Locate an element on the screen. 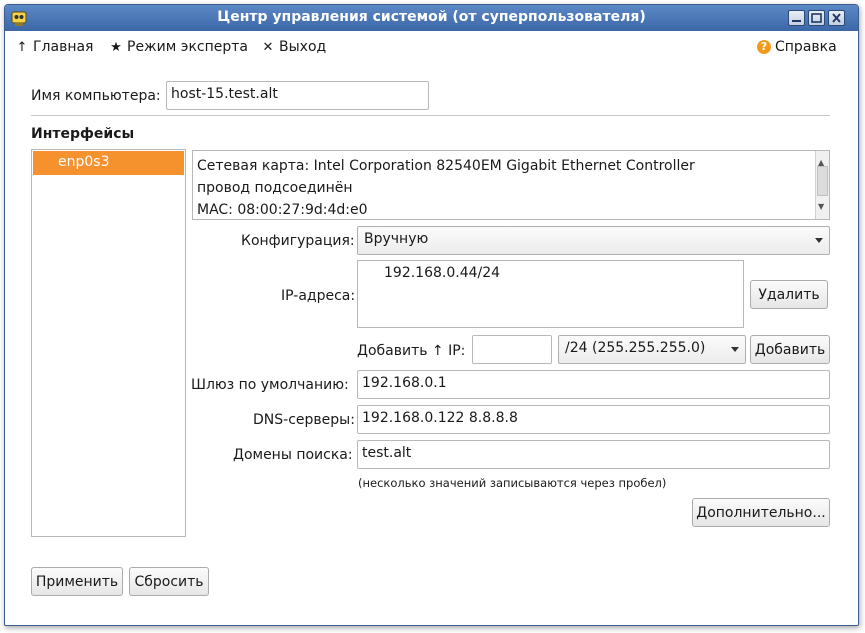  expert-mode-label: Режим эксперта is located at coordinates (188, 47).